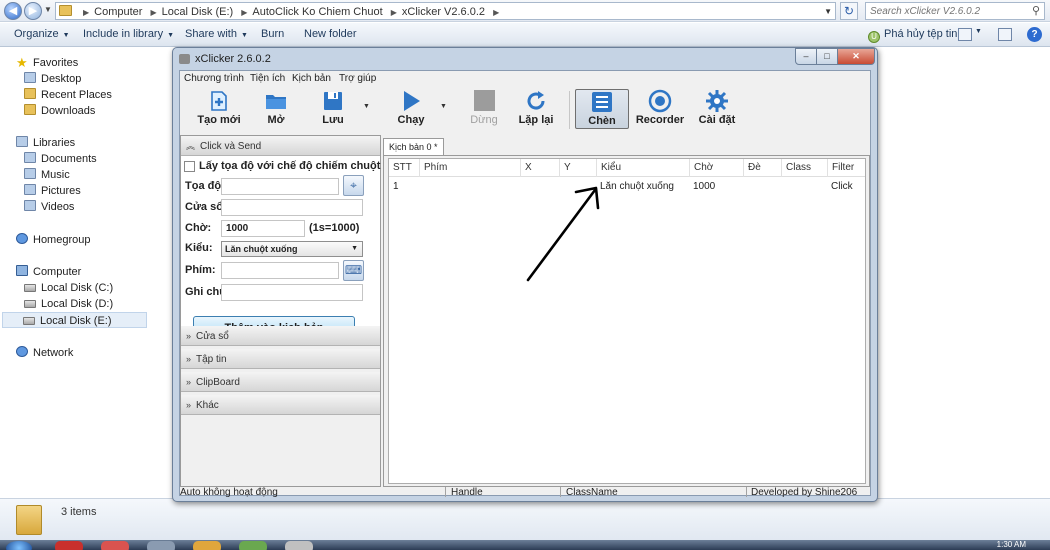  I want to click on nav-favorites: ★ Favorites, so click(47, 63).